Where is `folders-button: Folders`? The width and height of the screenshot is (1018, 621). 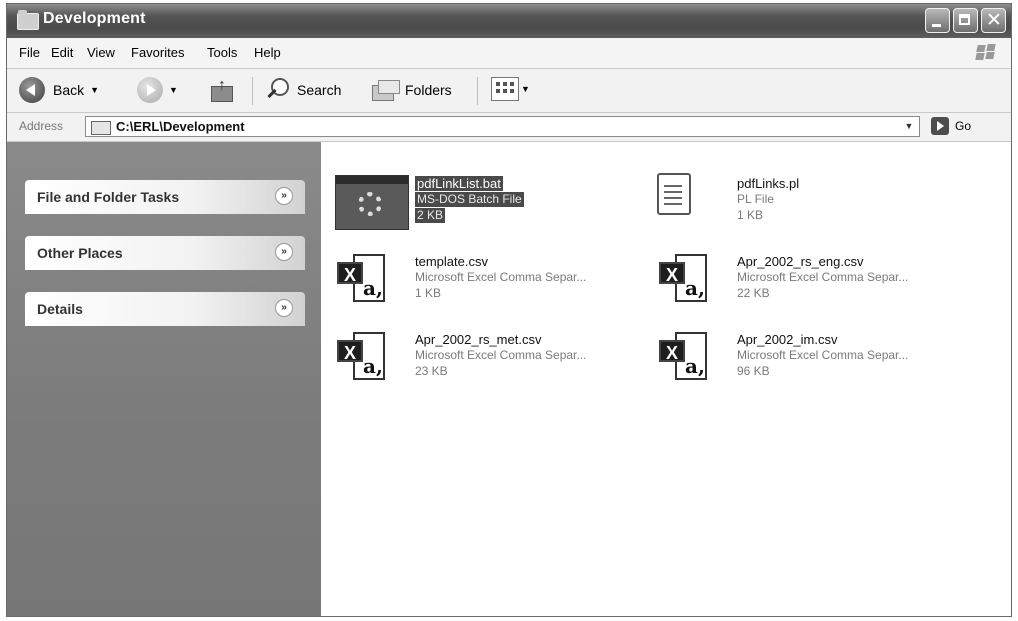 folders-button: Folders is located at coordinates (410, 90).